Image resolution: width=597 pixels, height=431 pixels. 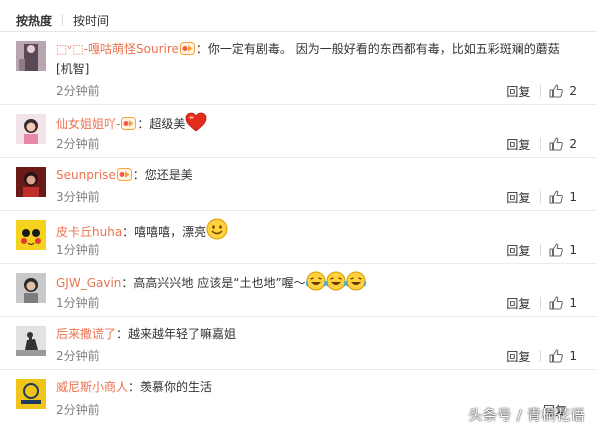 I want to click on comment-text: ：超级美, so click(x=161, y=124).